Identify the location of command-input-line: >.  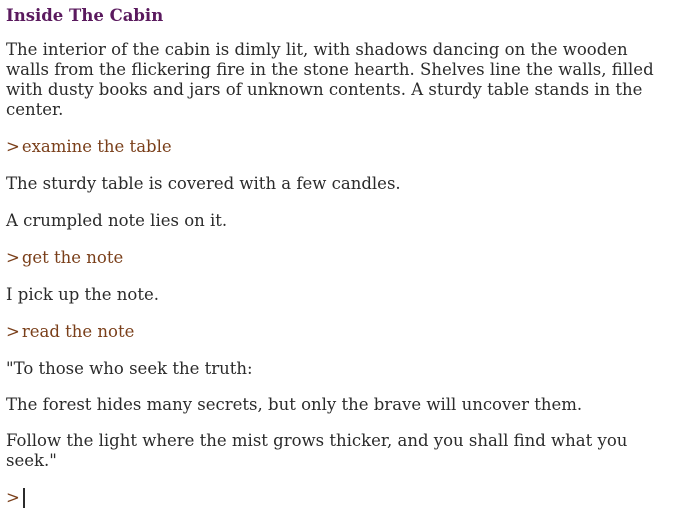
(337, 498).